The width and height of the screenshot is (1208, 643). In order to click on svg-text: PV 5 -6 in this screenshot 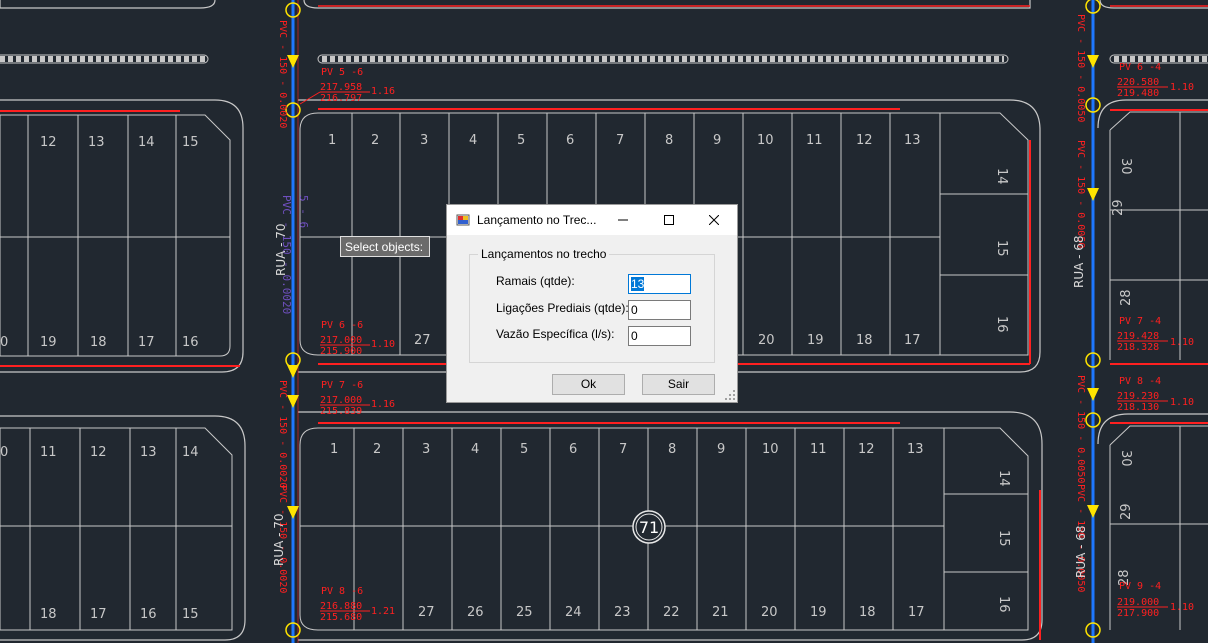, I will do `click(342, 72)`.